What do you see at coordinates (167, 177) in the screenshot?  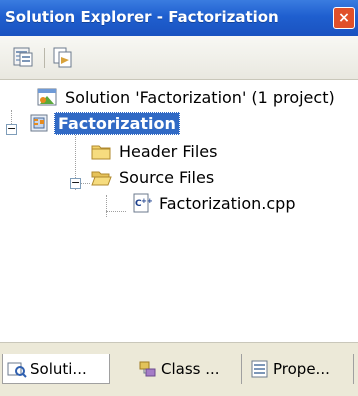 I see `source-files-label: Source Files` at bounding box center [167, 177].